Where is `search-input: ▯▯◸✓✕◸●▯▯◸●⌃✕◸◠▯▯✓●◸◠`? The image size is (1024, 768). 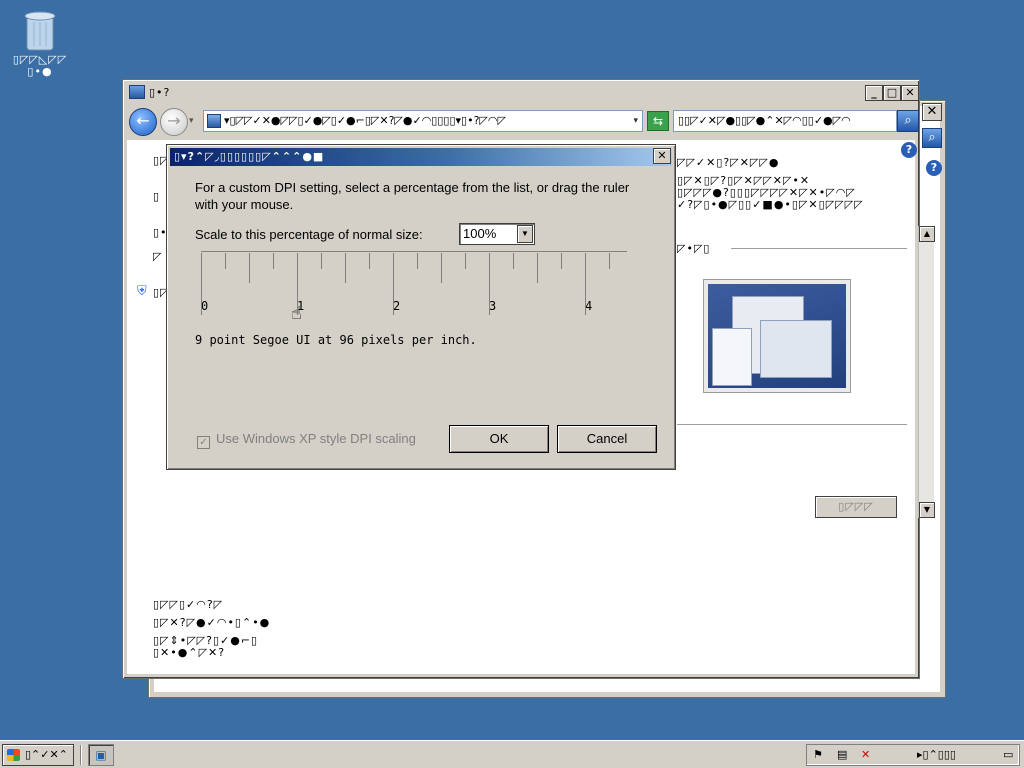 search-input: ▯▯◸✓✕◸●▯▯◸●⌃✕◸◠▯▯✓●◸◠ is located at coordinates (785, 121).